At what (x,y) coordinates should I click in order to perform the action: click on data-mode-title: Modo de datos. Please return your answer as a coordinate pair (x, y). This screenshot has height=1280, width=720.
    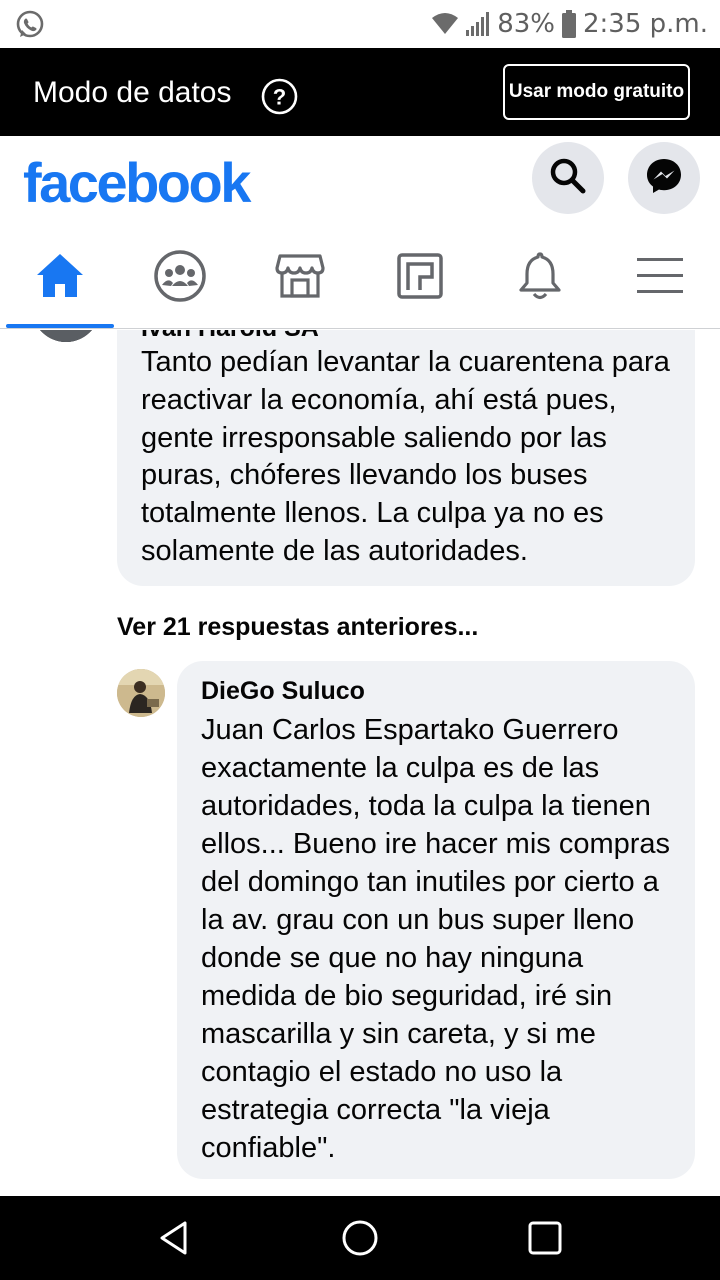
    Looking at the image, I should click on (132, 92).